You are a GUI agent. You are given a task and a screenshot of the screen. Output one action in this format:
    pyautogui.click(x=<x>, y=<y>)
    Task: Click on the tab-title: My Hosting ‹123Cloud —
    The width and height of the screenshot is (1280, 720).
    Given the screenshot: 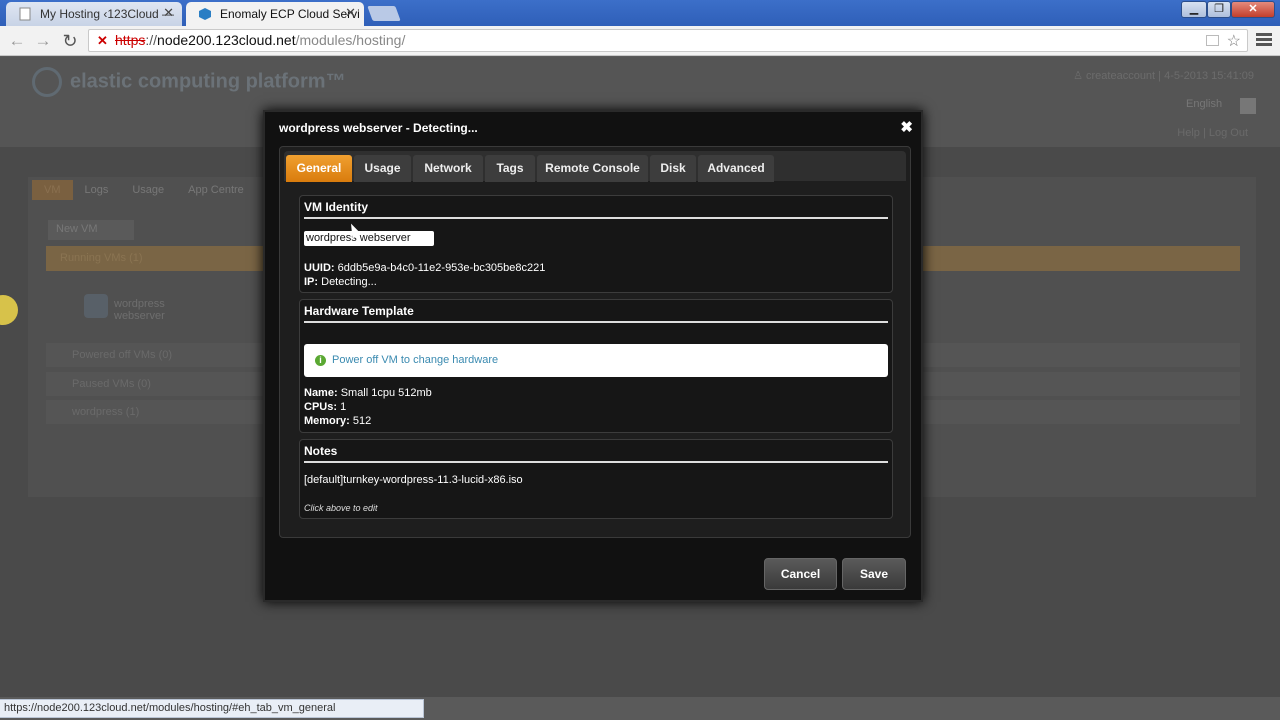 What is the action you would take?
    pyautogui.click(x=107, y=14)
    